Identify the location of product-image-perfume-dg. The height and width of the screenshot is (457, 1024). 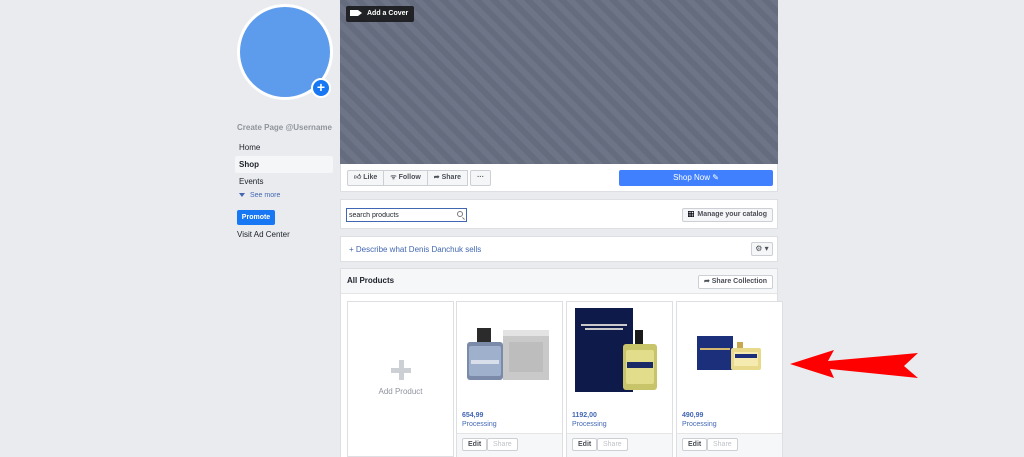
(619, 354).